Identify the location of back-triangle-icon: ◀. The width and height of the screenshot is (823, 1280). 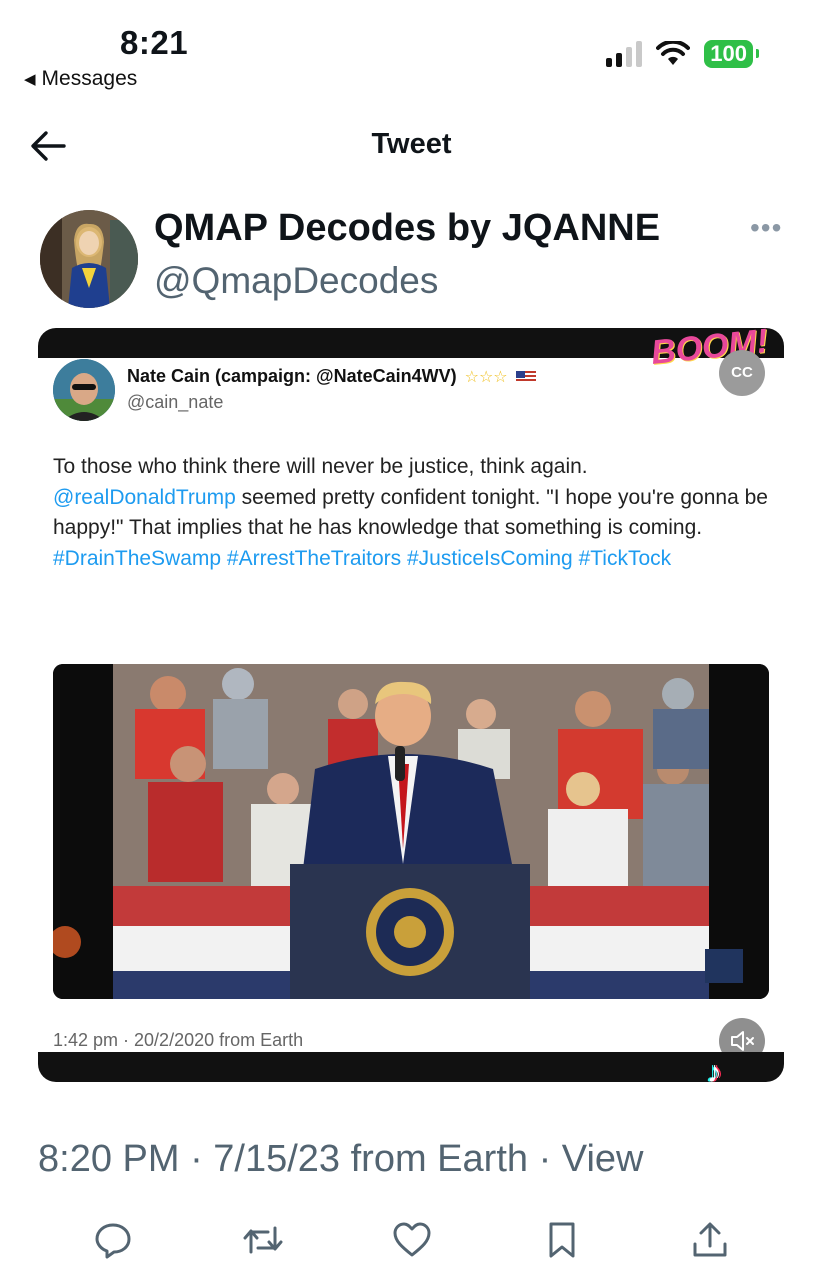
(30, 79).